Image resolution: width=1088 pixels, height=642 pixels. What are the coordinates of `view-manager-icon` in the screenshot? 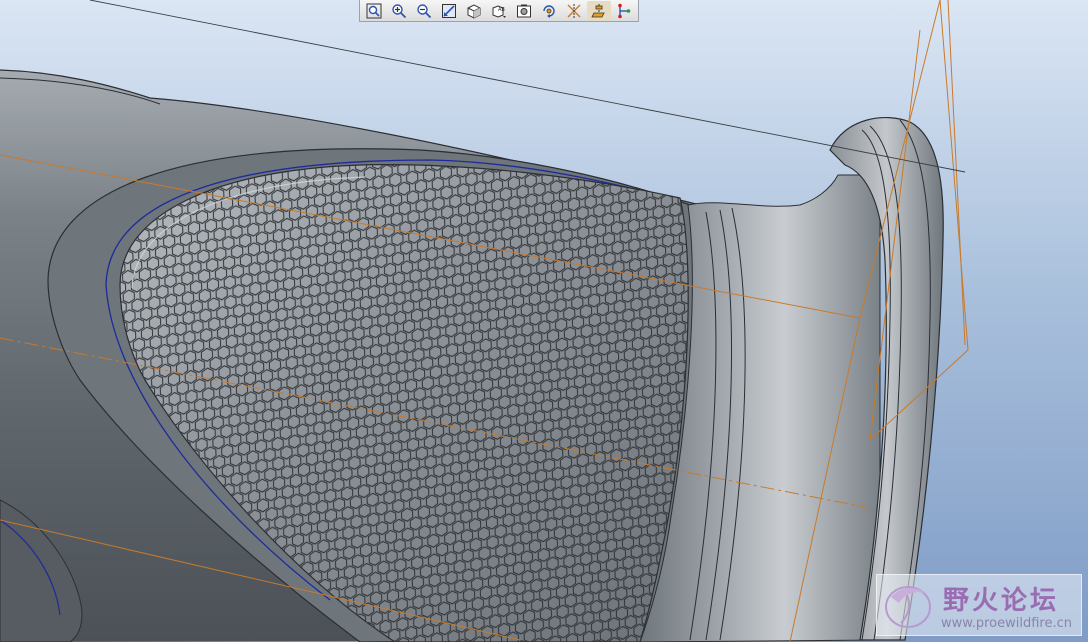 It's located at (524, 10).